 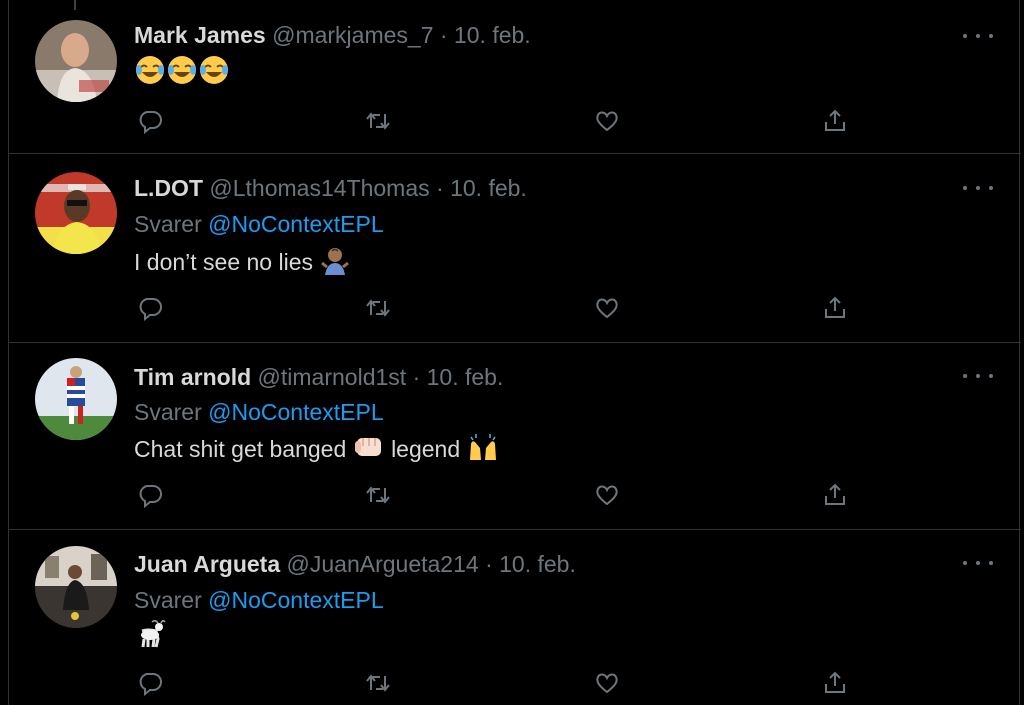 I want to click on tweet-header: L.DOT @Lthomas14Thomas · 10. feb., so click(x=330, y=188).